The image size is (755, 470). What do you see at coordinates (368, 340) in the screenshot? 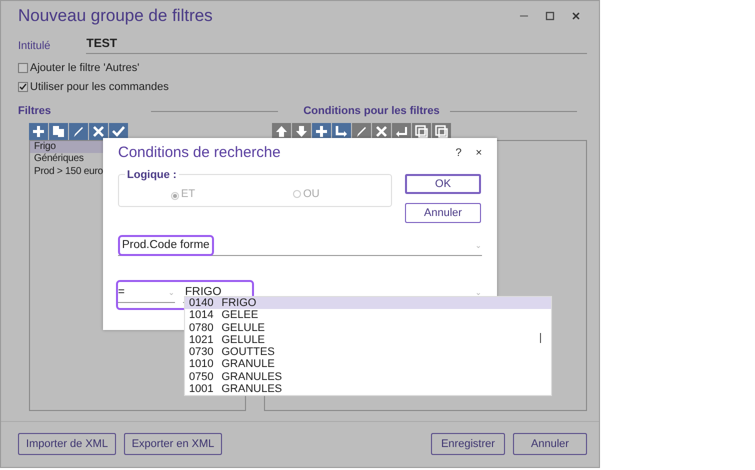
I see `dropdown-option: 1021 GELULE` at bounding box center [368, 340].